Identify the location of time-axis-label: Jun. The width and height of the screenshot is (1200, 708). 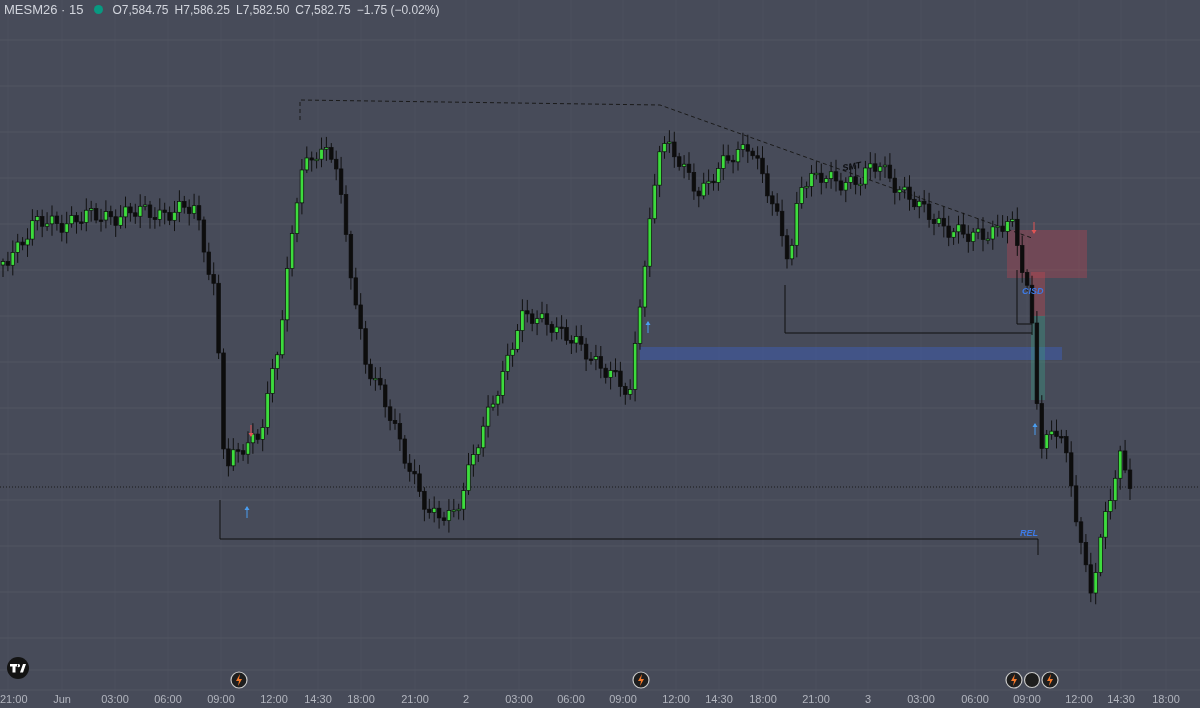
(62, 699).